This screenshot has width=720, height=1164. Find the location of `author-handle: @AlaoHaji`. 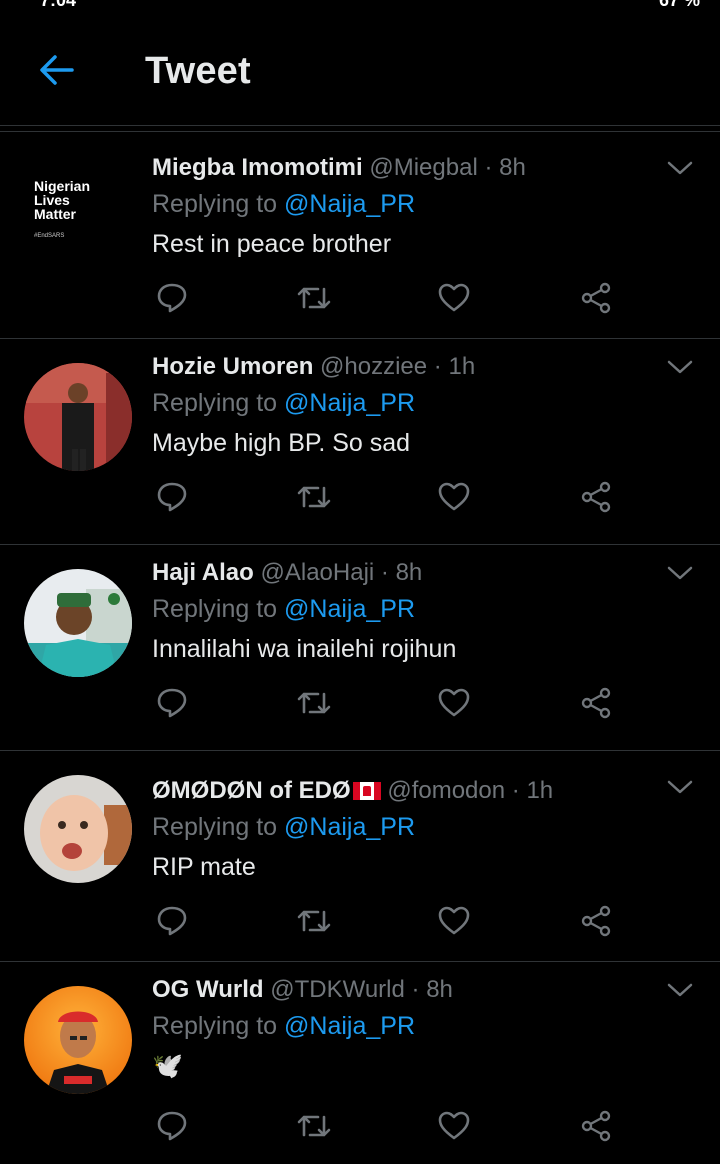

author-handle: @AlaoHaji is located at coordinates (317, 572).